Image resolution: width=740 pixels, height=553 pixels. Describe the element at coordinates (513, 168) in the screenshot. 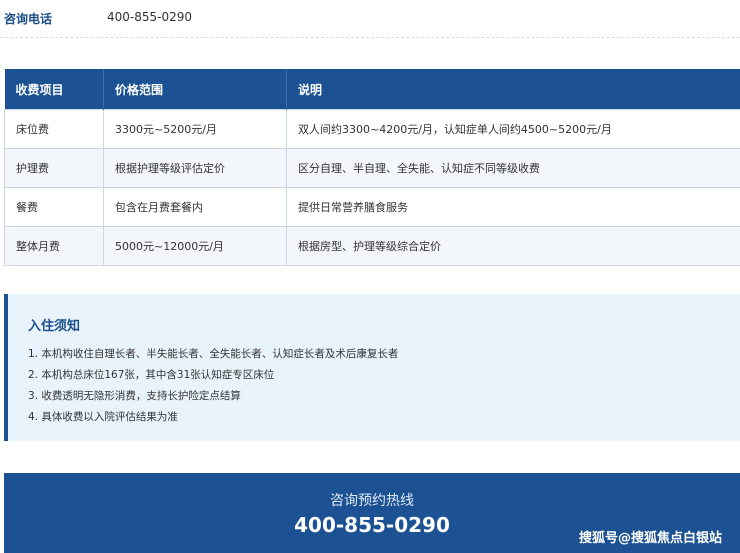

I see `cell-description: 区分自理、半自理、全失能、认知症不同等级收费` at that location.